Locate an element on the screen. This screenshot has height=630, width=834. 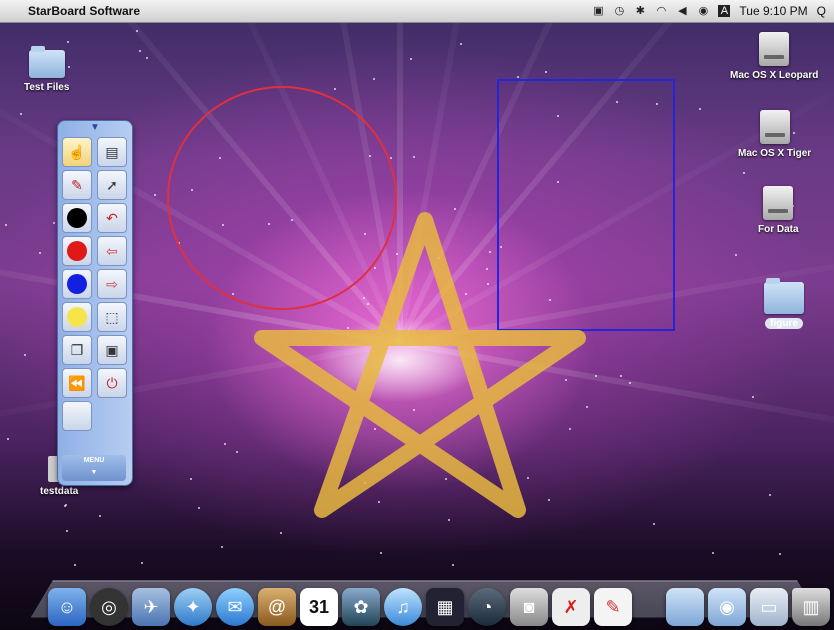
expand-arrow-icon: ▼ is located at coordinates (94, 472).